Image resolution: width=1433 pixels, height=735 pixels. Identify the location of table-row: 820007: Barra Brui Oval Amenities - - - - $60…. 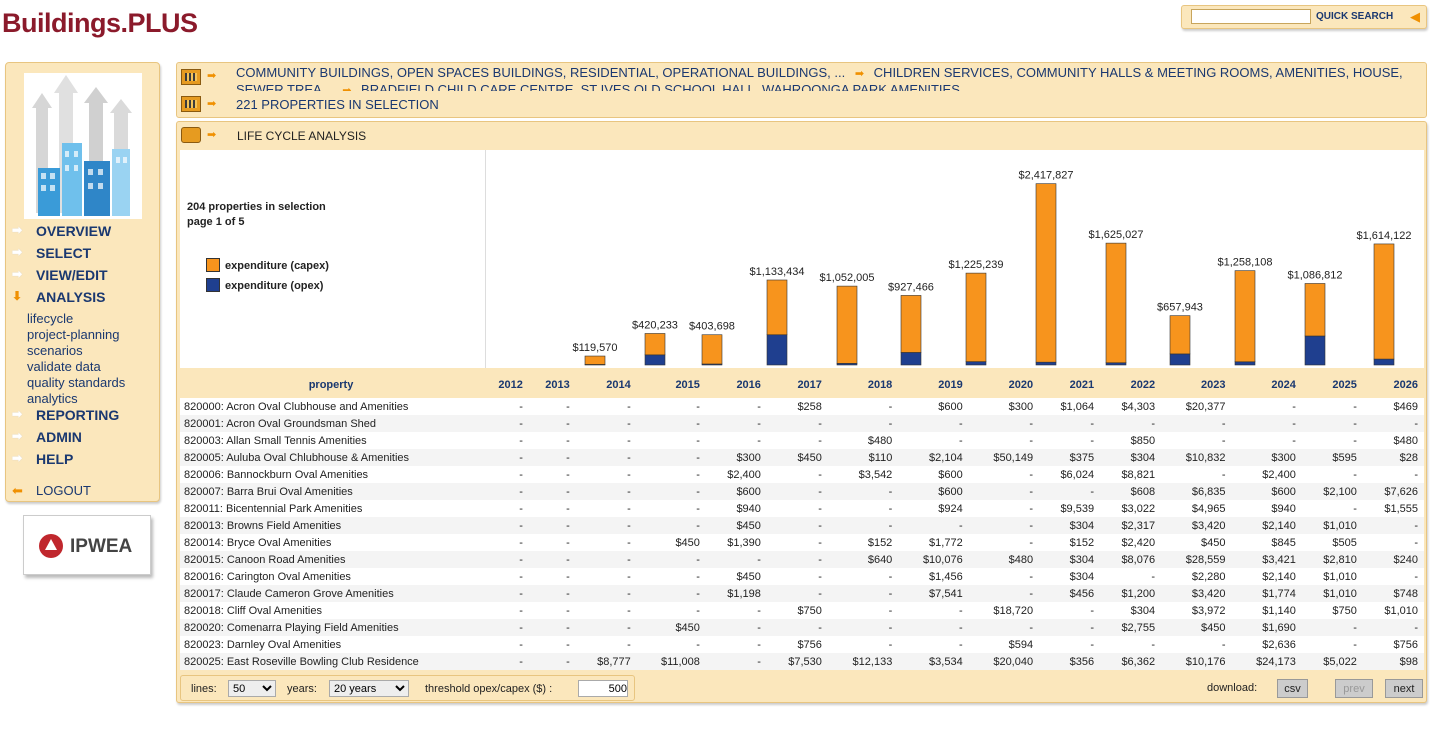
(802, 491).